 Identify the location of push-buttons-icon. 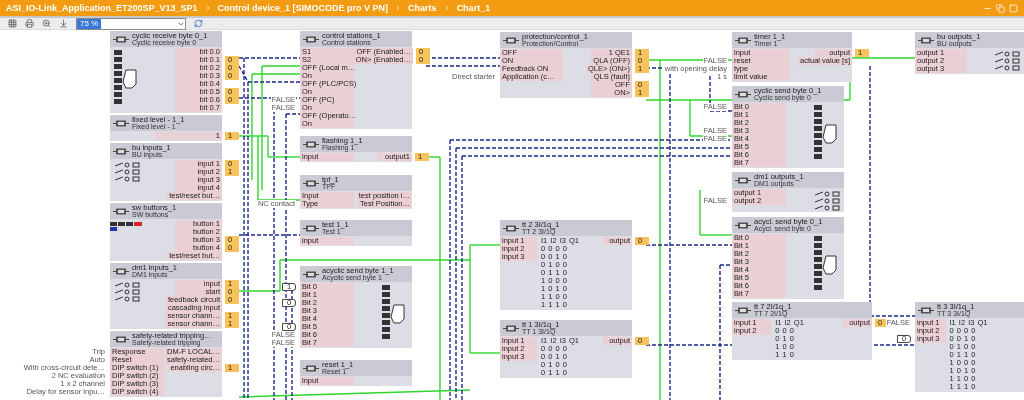
(127, 227).